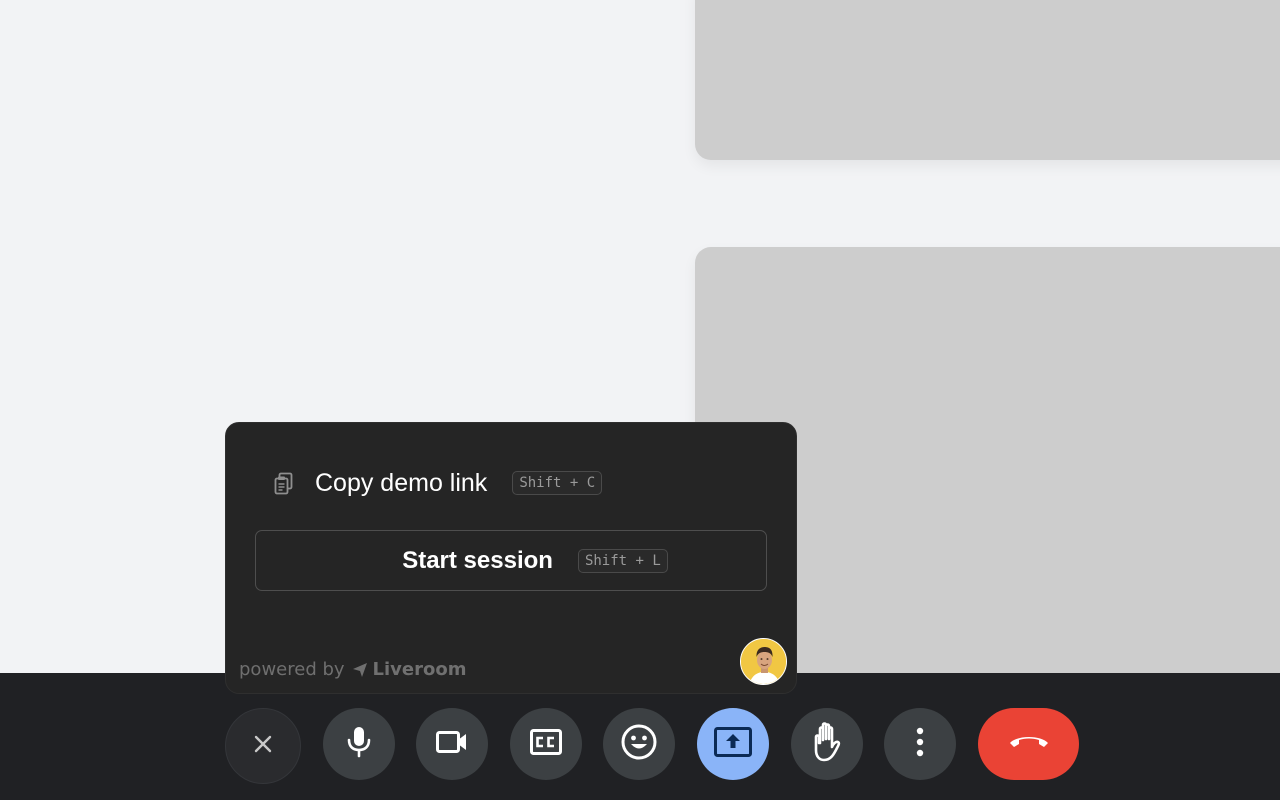  I want to click on copy-demo-link-label: Copy demo link, so click(401, 482).